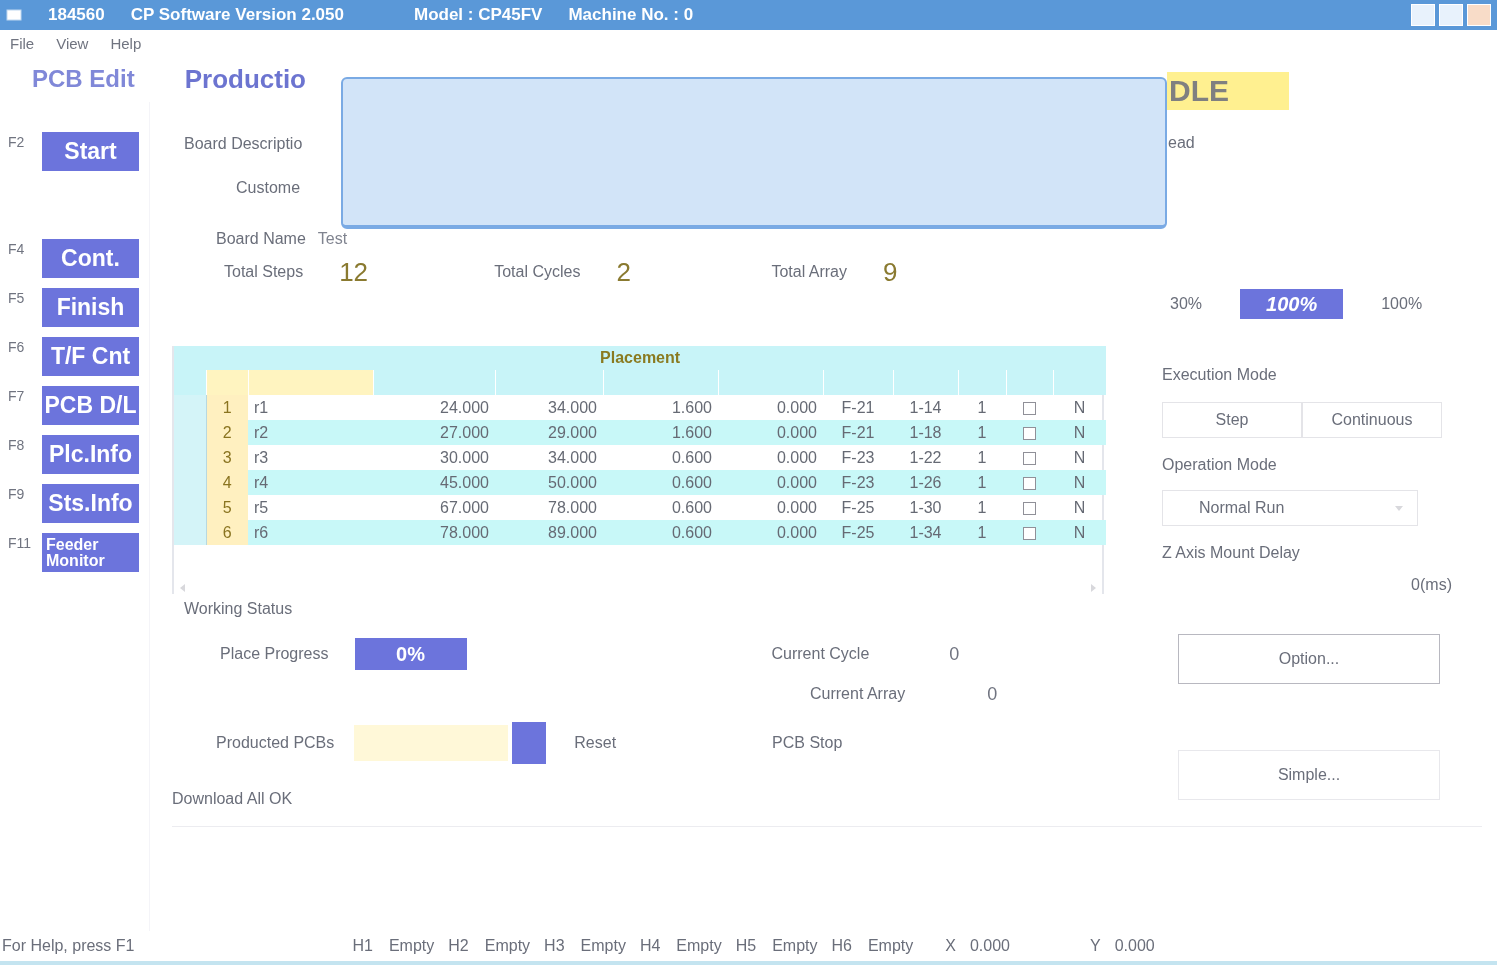  I want to click on function-button: PCB D/L, so click(90, 405).